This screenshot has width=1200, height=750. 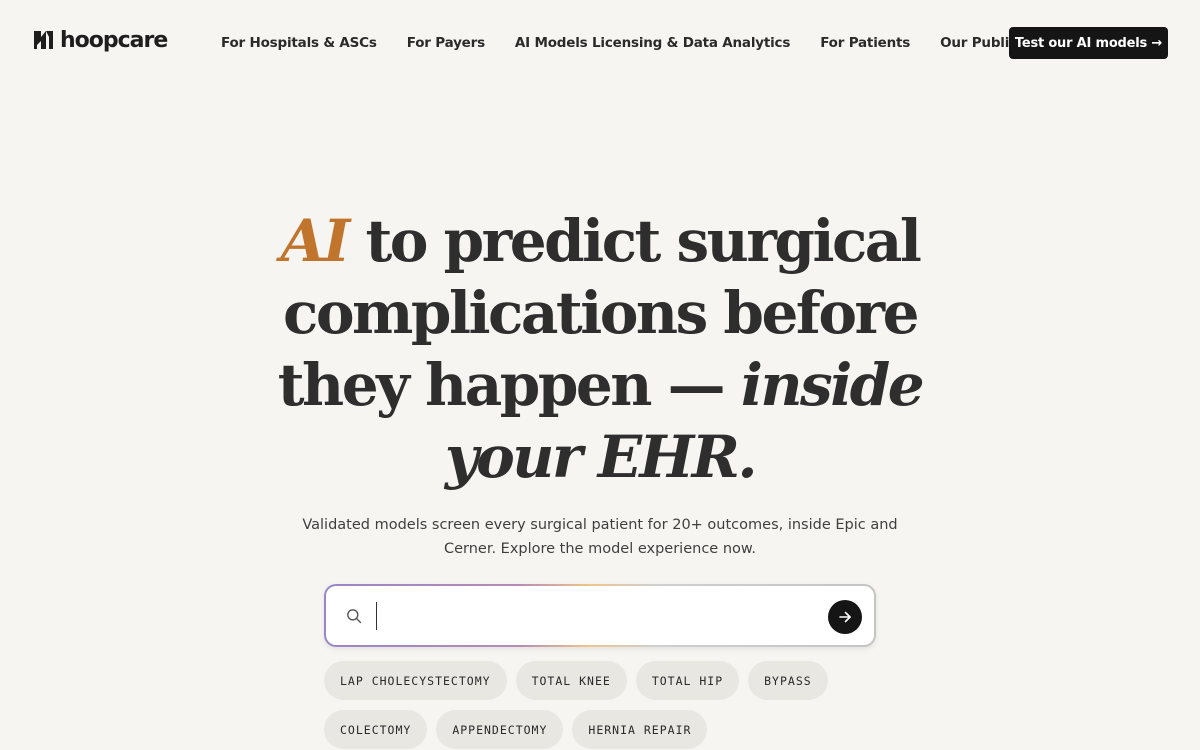 What do you see at coordinates (832, 385) in the screenshot?
I see `headline-line3-italic: inside` at bounding box center [832, 385].